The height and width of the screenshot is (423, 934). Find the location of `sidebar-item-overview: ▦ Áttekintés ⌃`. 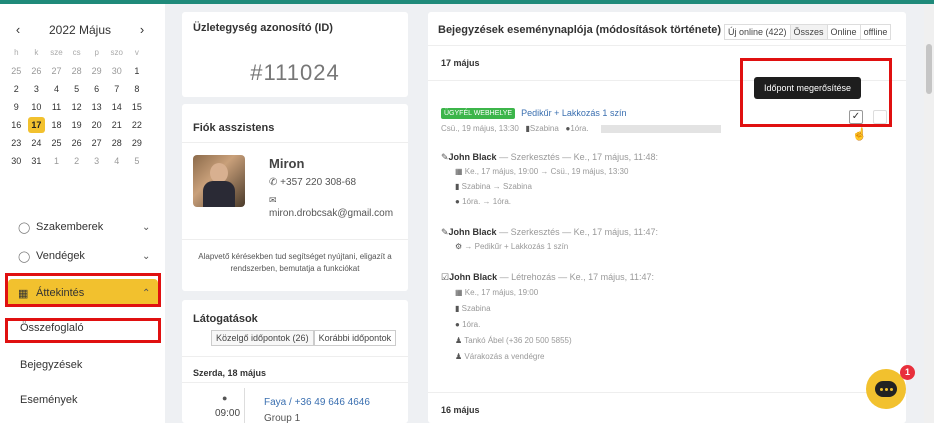

sidebar-item-overview: ▦ Áttekintés ⌃ is located at coordinates (83, 293).